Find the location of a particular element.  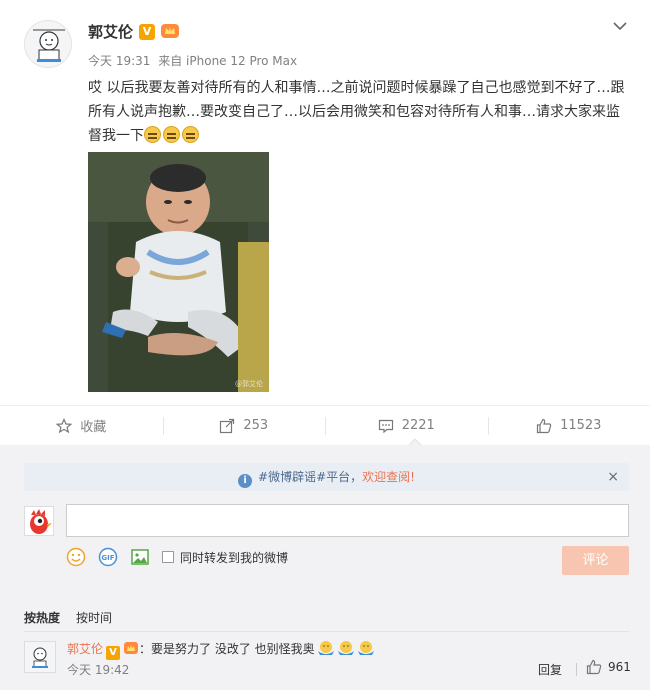

image-upload-icon is located at coordinates (140, 557).